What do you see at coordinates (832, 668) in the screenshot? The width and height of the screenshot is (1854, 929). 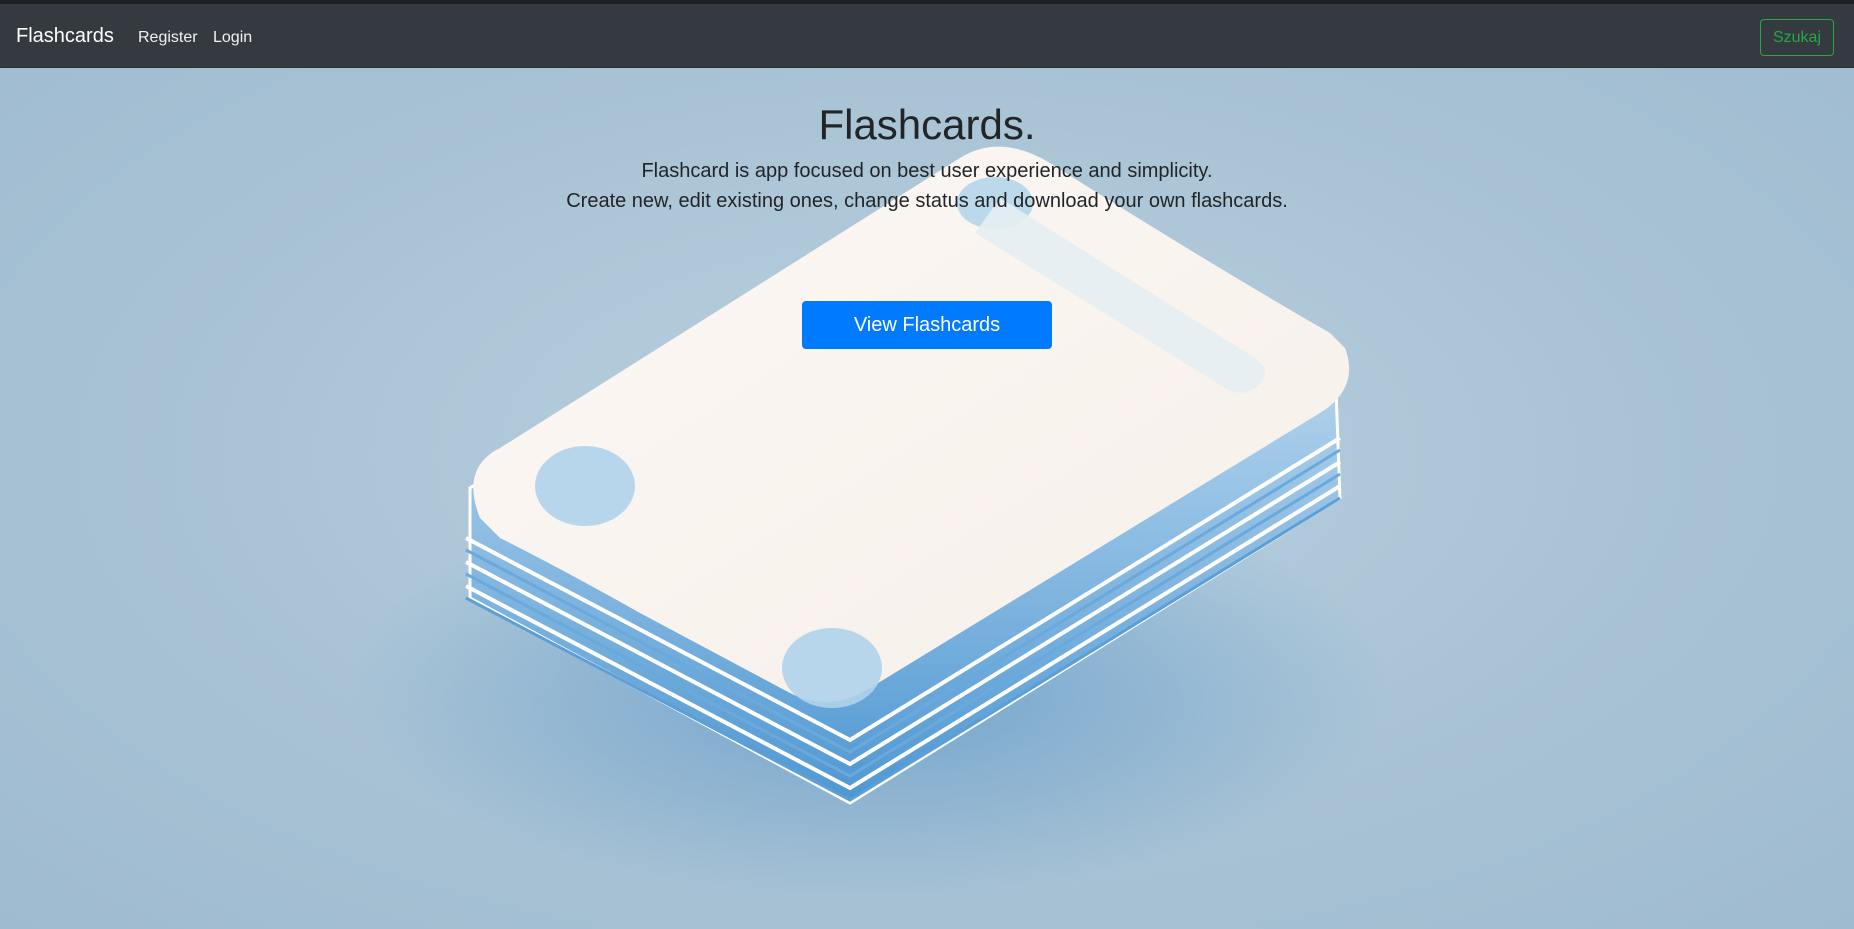 I see `card-hole-bottom` at bounding box center [832, 668].